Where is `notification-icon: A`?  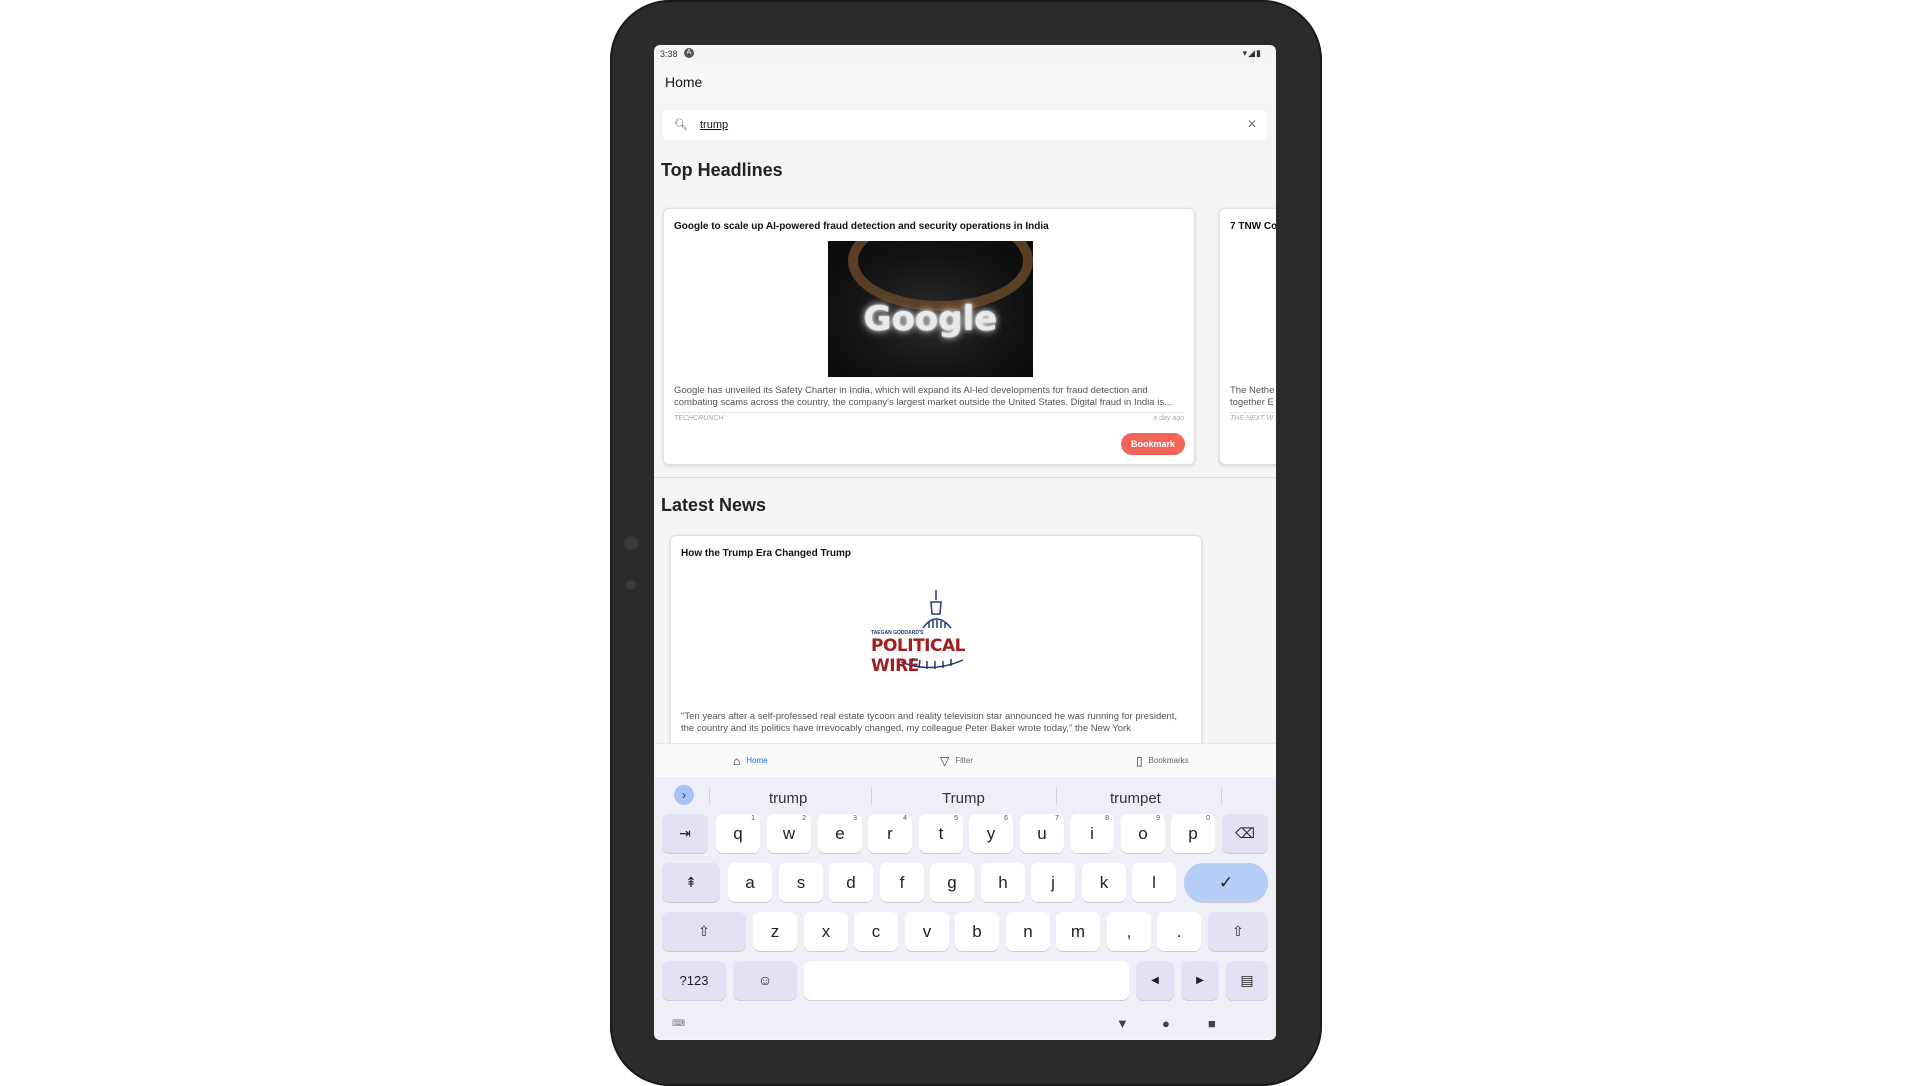 notification-icon: A is located at coordinates (689, 53).